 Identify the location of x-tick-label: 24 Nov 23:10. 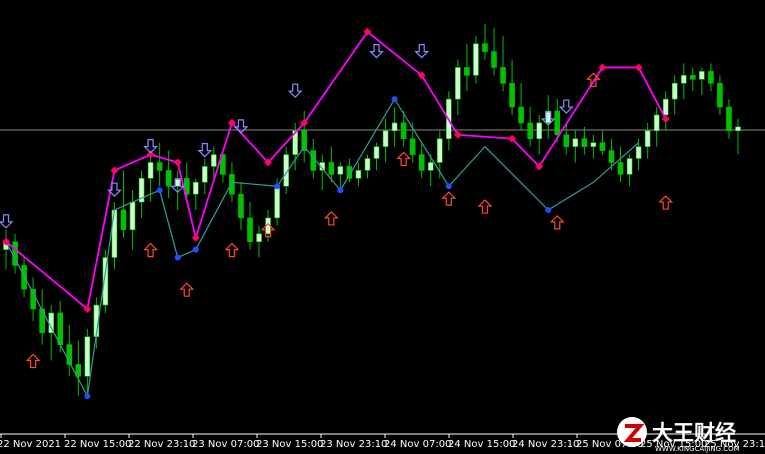
(545, 444).